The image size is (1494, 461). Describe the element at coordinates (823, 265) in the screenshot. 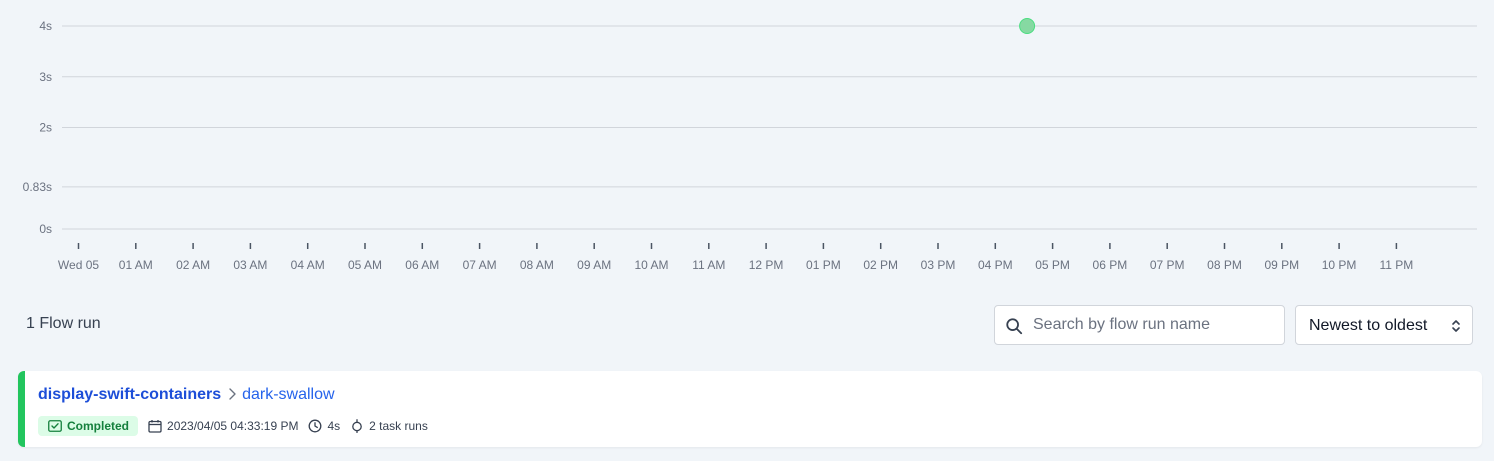

I see `x-tick-label: 01 PM` at that location.